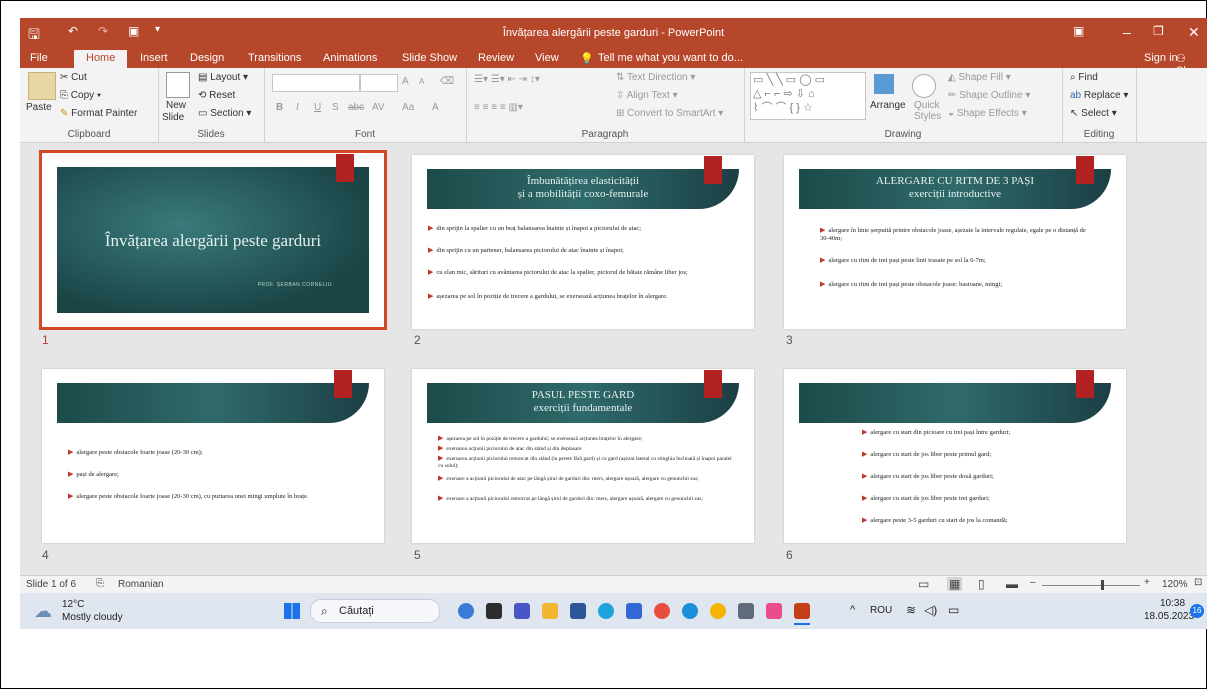 Image resolution: width=1207 pixels, height=689 pixels. I want to click on cut-button: ✂ Cut, so click(73, 77).